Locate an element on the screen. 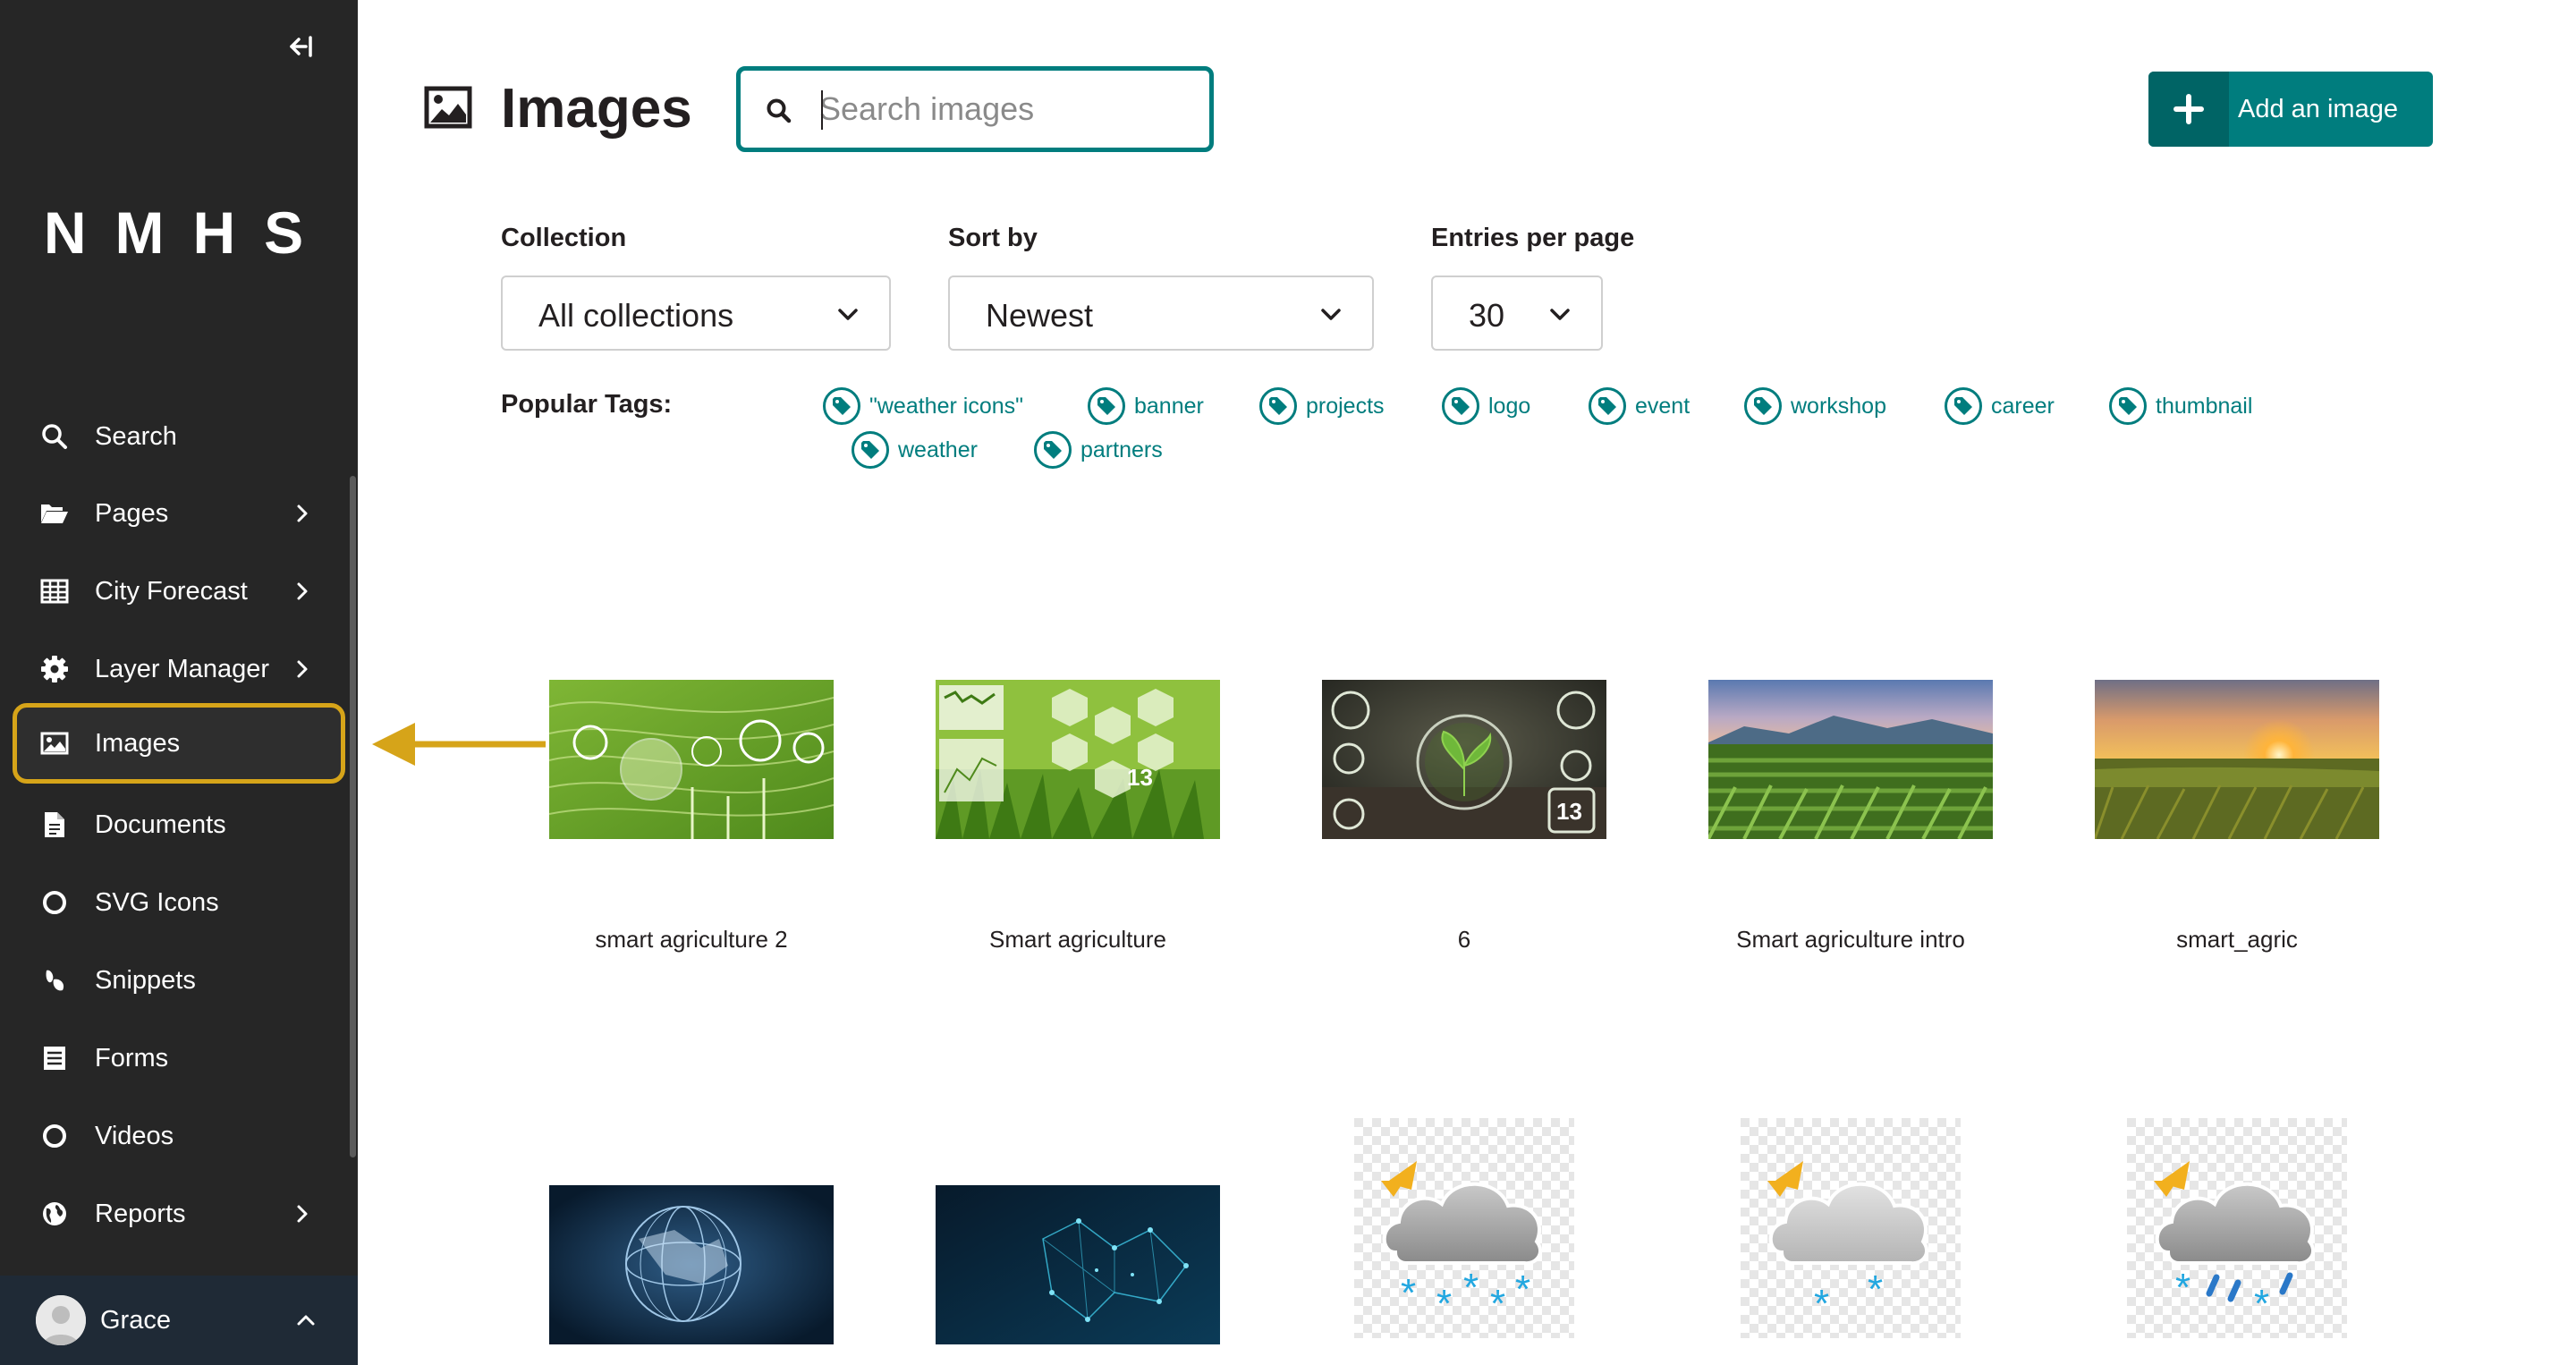 This screenshot has width=2576, height=1365. image-title: Smart agriculture intro is located at coordinates (1850, 940).